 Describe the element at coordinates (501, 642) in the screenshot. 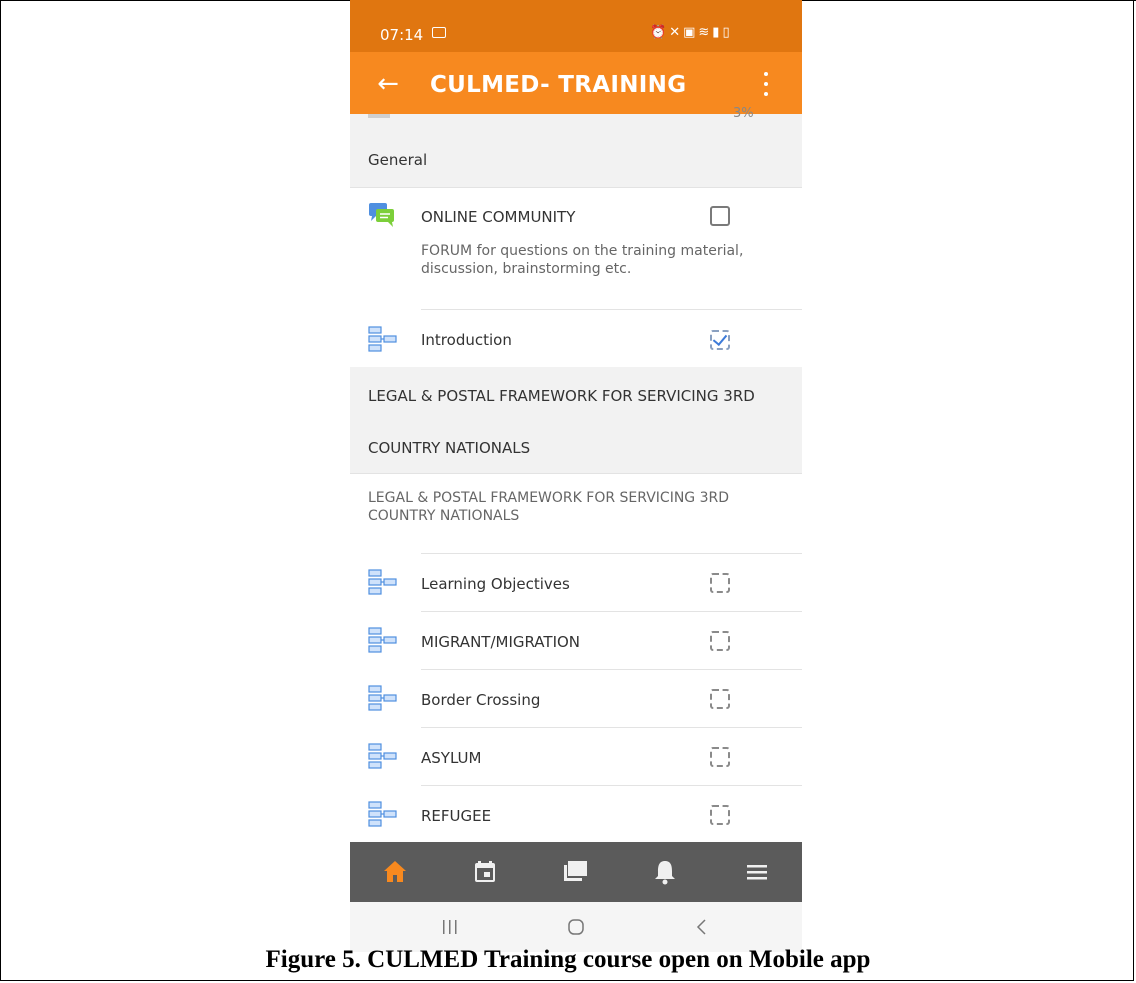

I see `activity-label: MIGRANT/MIGRATION` at that location.